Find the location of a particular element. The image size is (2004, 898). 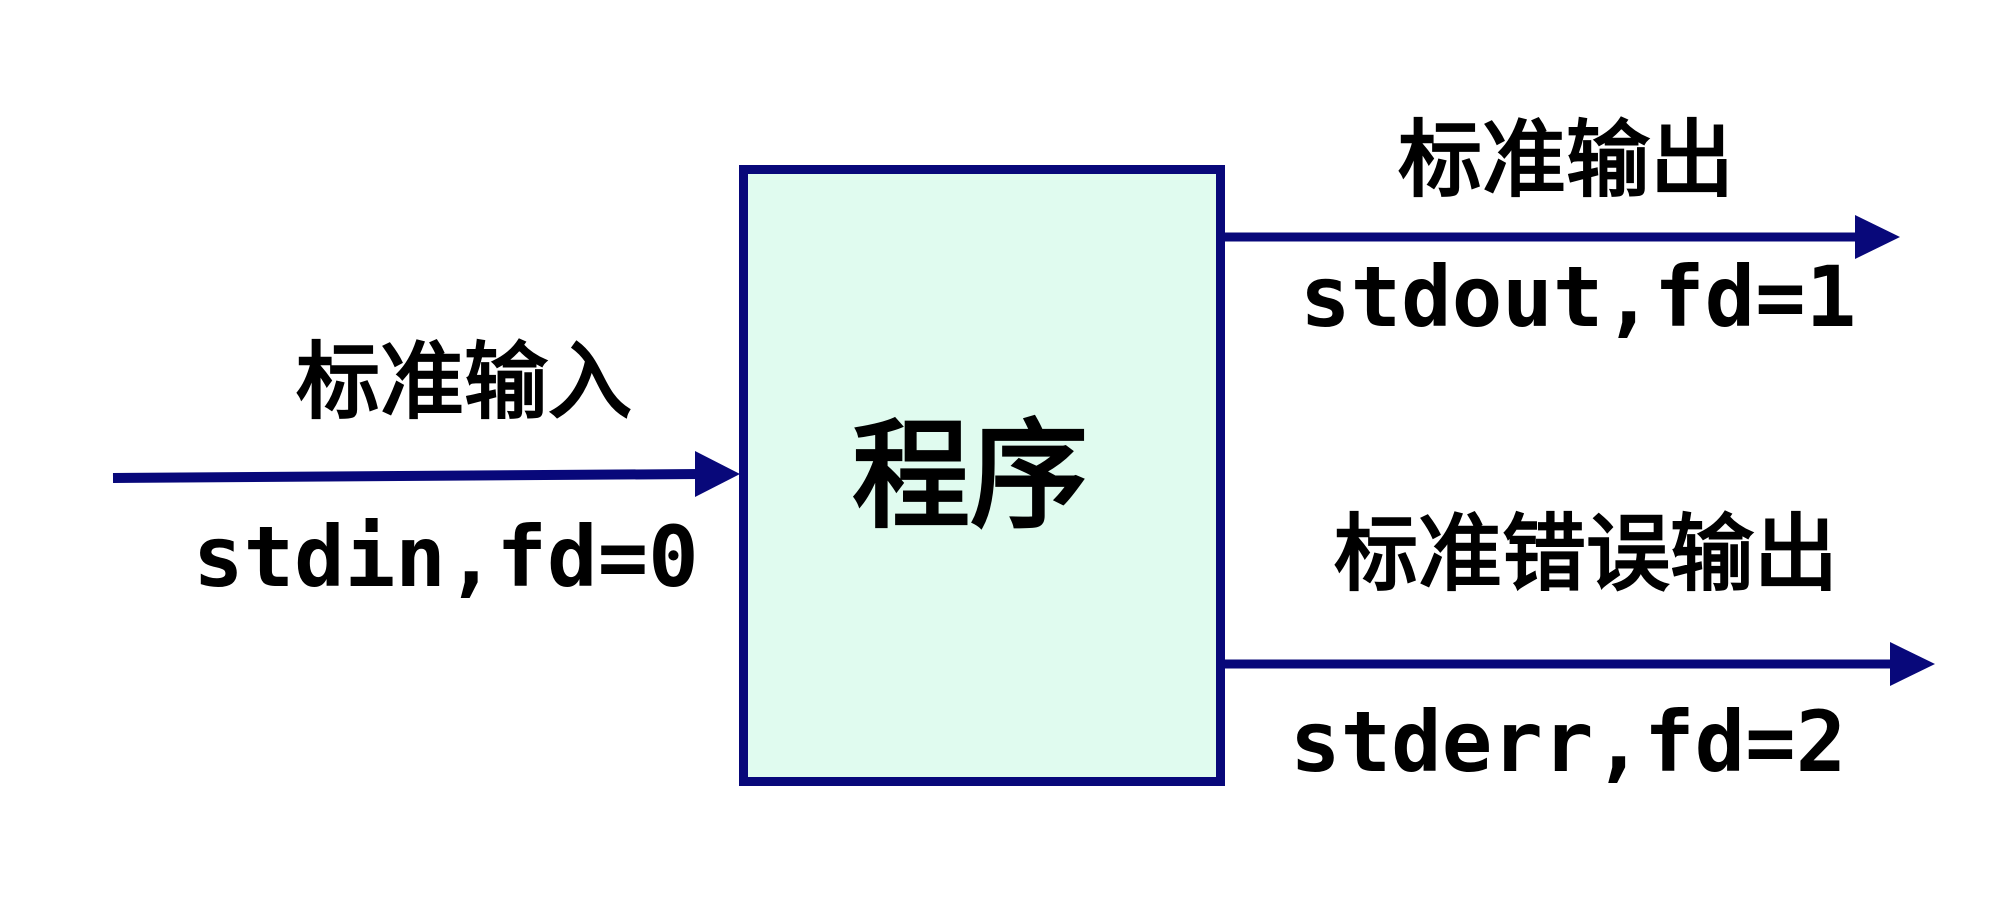

stderr-arrow is located at coordinates (1580, 664).